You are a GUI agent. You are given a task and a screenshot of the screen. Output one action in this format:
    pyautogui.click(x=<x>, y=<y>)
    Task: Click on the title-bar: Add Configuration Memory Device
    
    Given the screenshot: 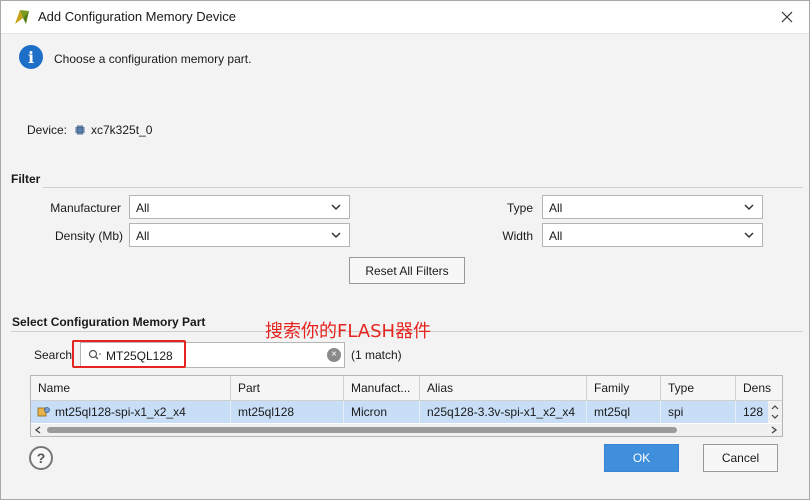 What is the action you would take?
    pyautogui.click(x=405, y=17)
    